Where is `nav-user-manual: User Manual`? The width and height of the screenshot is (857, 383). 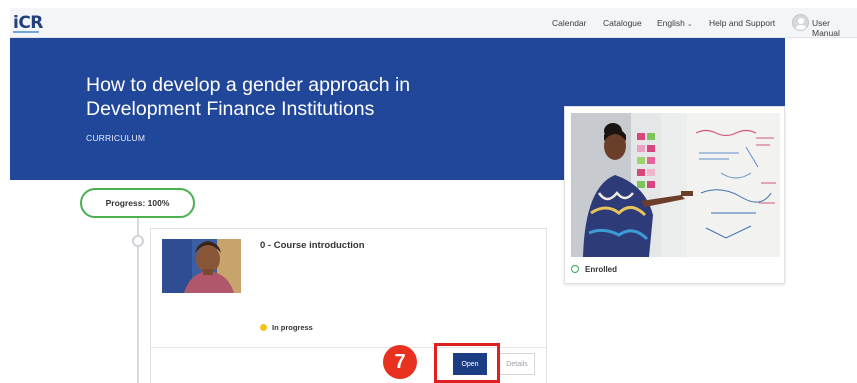 nav-user-manual: User Manual is located at coordinates (834, 28).